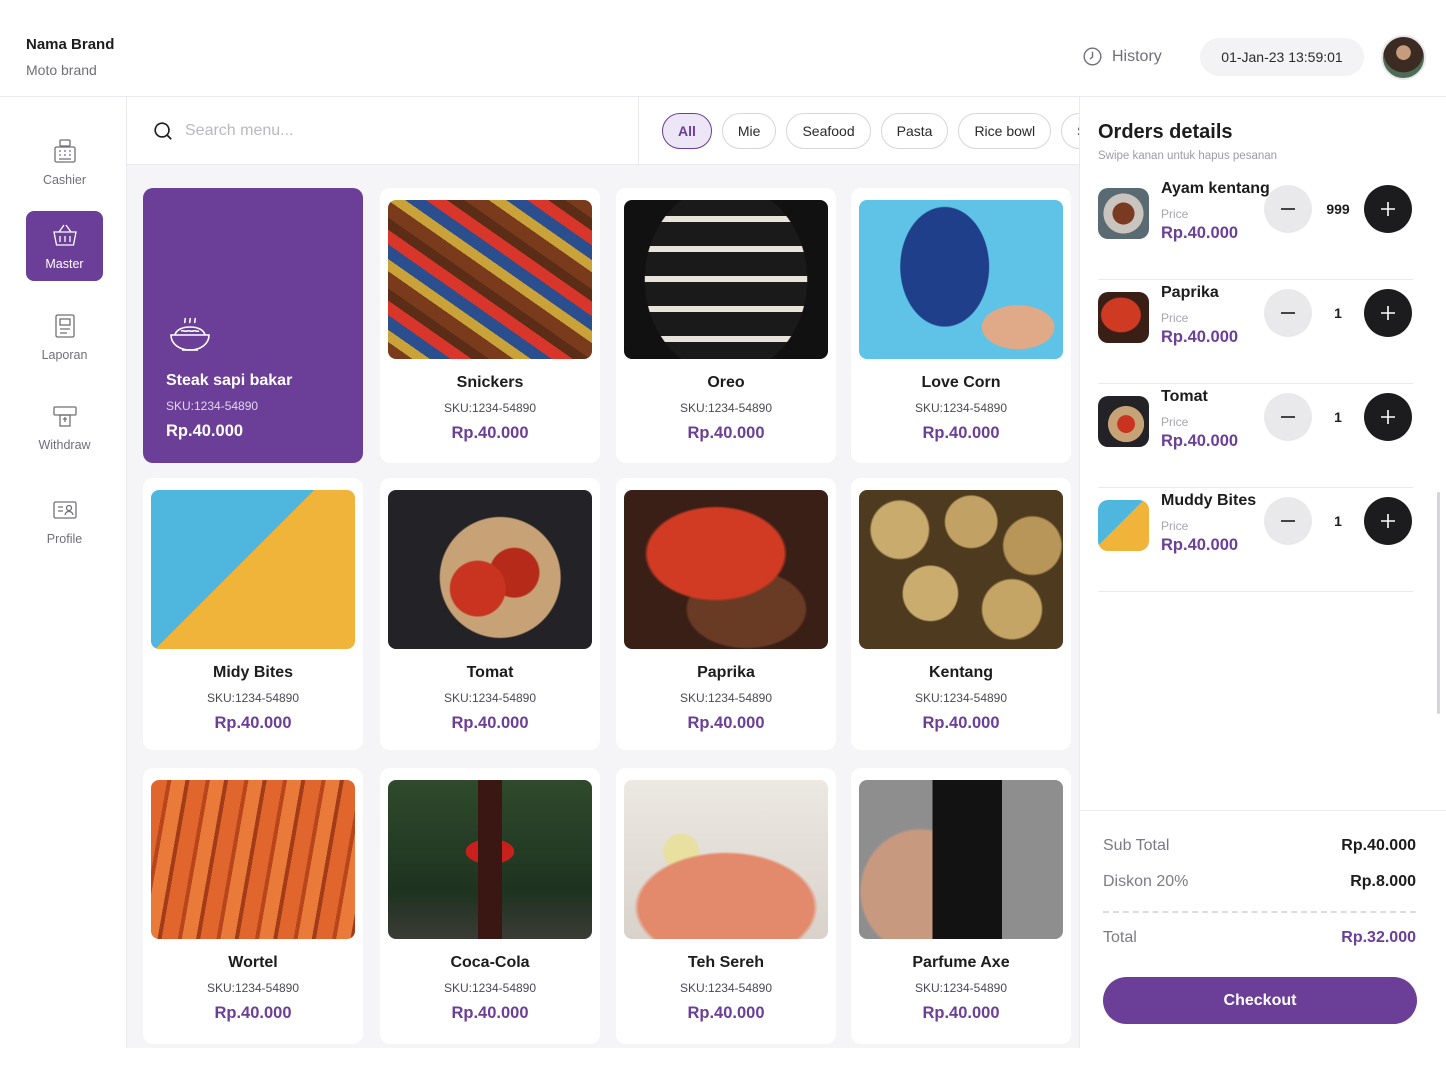  I want to click on product-name: Steak sapi bakar, so click(229, 380).